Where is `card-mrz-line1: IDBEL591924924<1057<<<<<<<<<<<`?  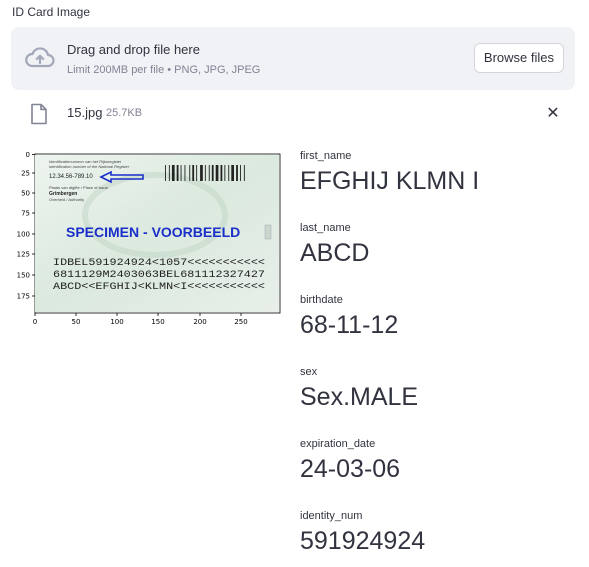
card-mrz-line1: IDBEL591924924<1057<<<<<<<<<<< is located at coordinates (159, 263).